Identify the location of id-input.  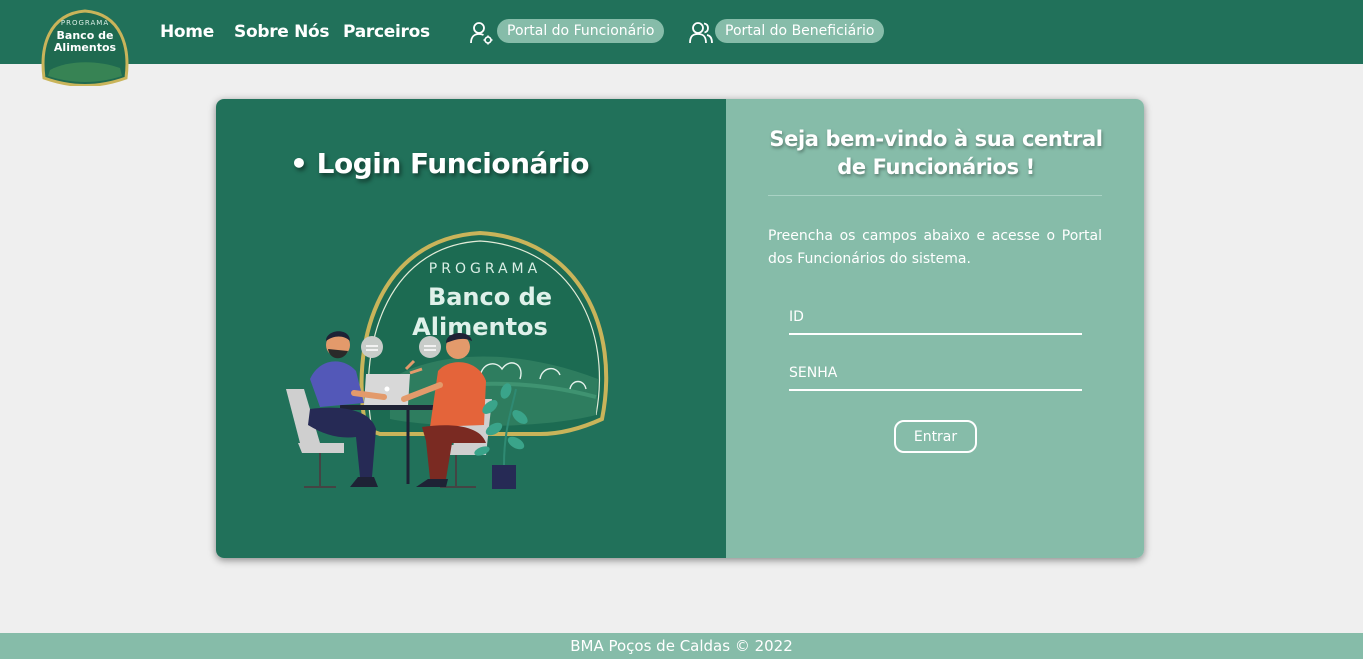
(935, 320).